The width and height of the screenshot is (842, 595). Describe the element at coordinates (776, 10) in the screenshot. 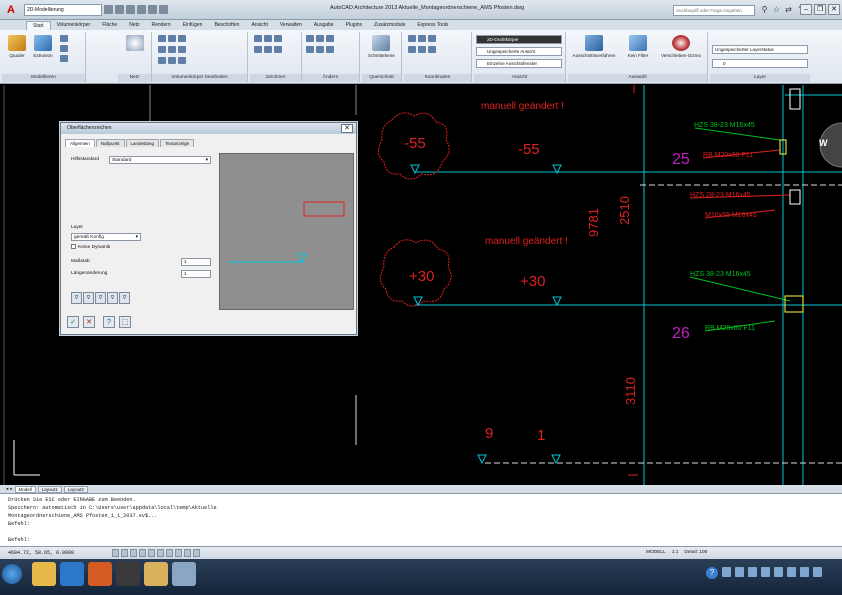

I see `star-icon: ☆` at that location.